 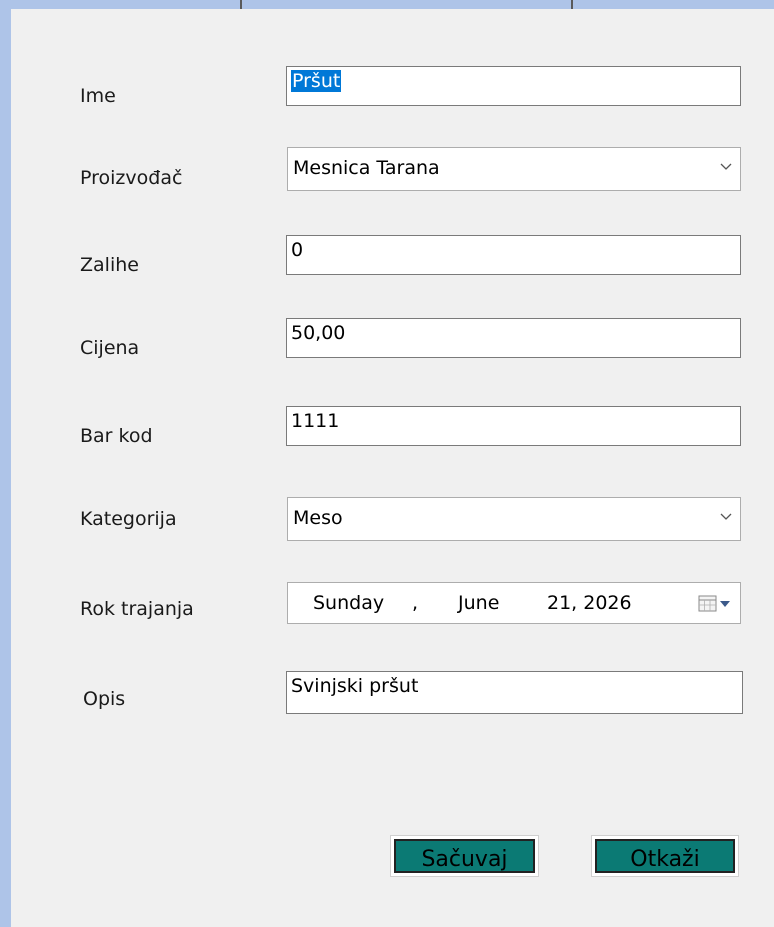 I want to click on top-strip, so click(x=392, y=4).